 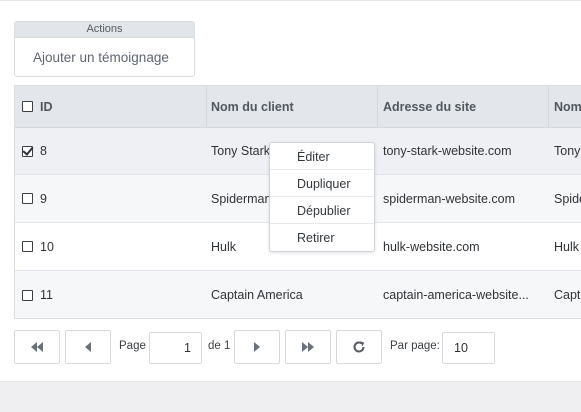 What do you see at coordinates (104, 30) in the screenshot?
I see `actions-header: Actions` at bounding box center [104, 30].